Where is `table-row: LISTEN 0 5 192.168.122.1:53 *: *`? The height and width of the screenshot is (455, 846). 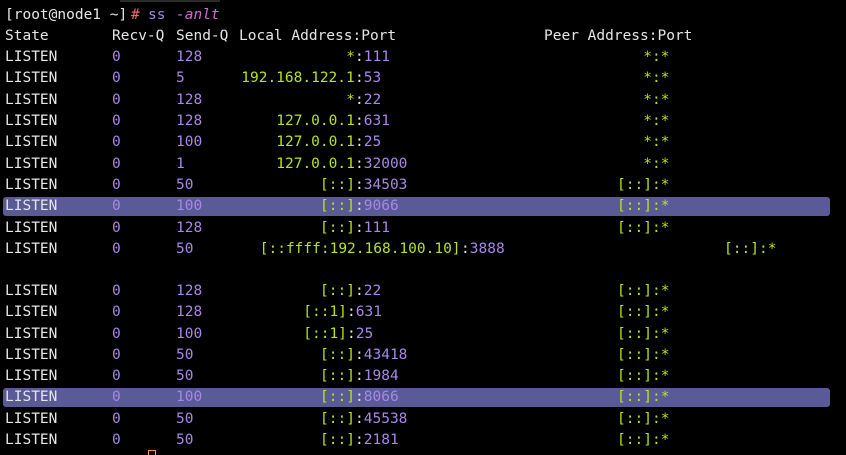 table-row: LISTEN 0 5 192.168.122.1:53 *: * is located at coordinates (423, 78).